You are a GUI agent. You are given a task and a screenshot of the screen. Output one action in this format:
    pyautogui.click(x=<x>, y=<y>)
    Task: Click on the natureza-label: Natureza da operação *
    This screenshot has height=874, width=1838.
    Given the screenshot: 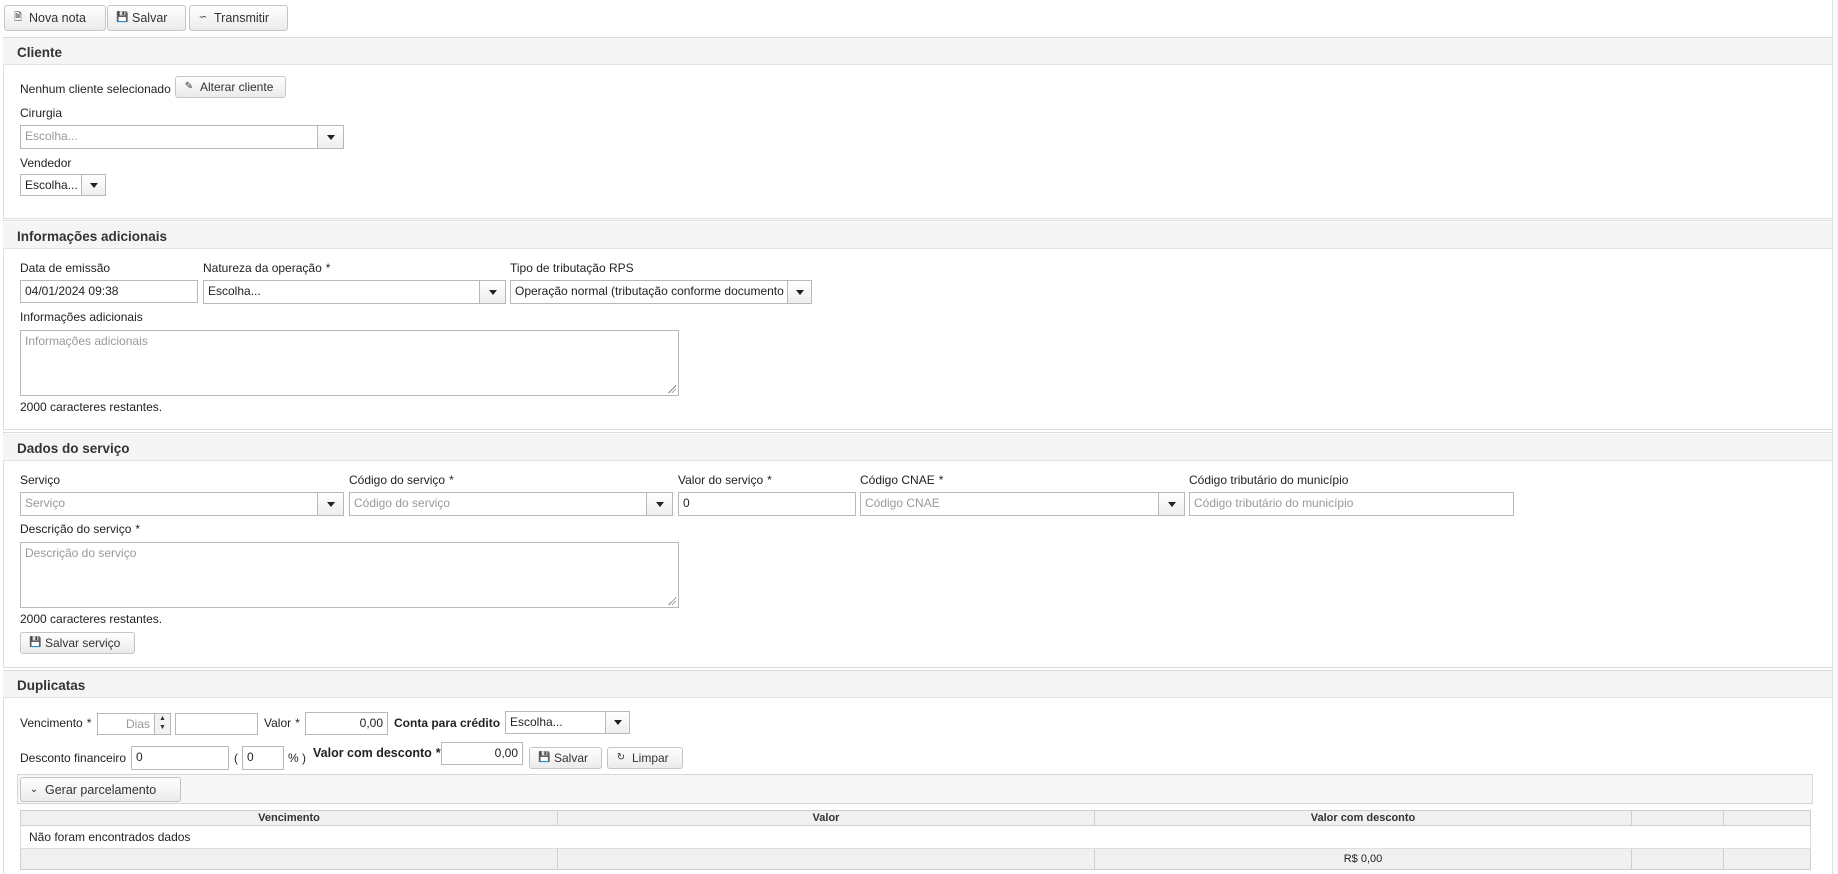 What is the action you would take?
    pyautogui.click(x=266, y=268)
    